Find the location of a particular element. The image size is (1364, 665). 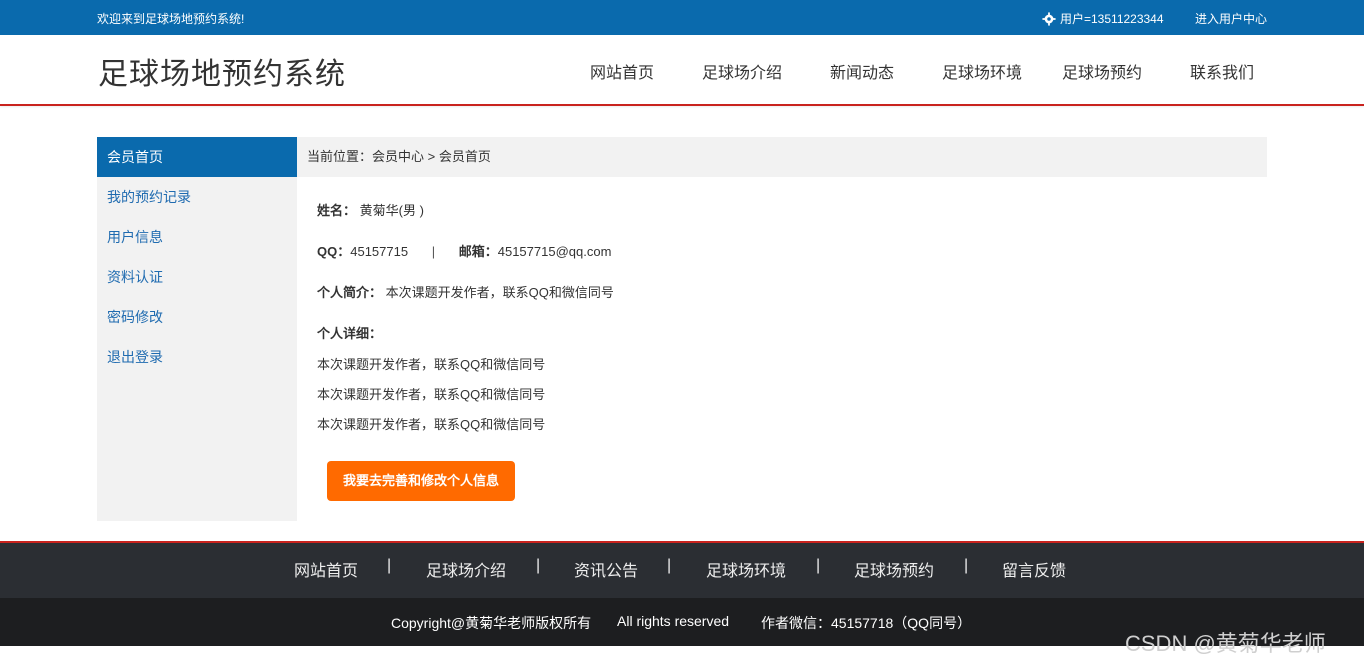

footer-nav-booking: 足球场预约 is located at coordinates (894, 569).